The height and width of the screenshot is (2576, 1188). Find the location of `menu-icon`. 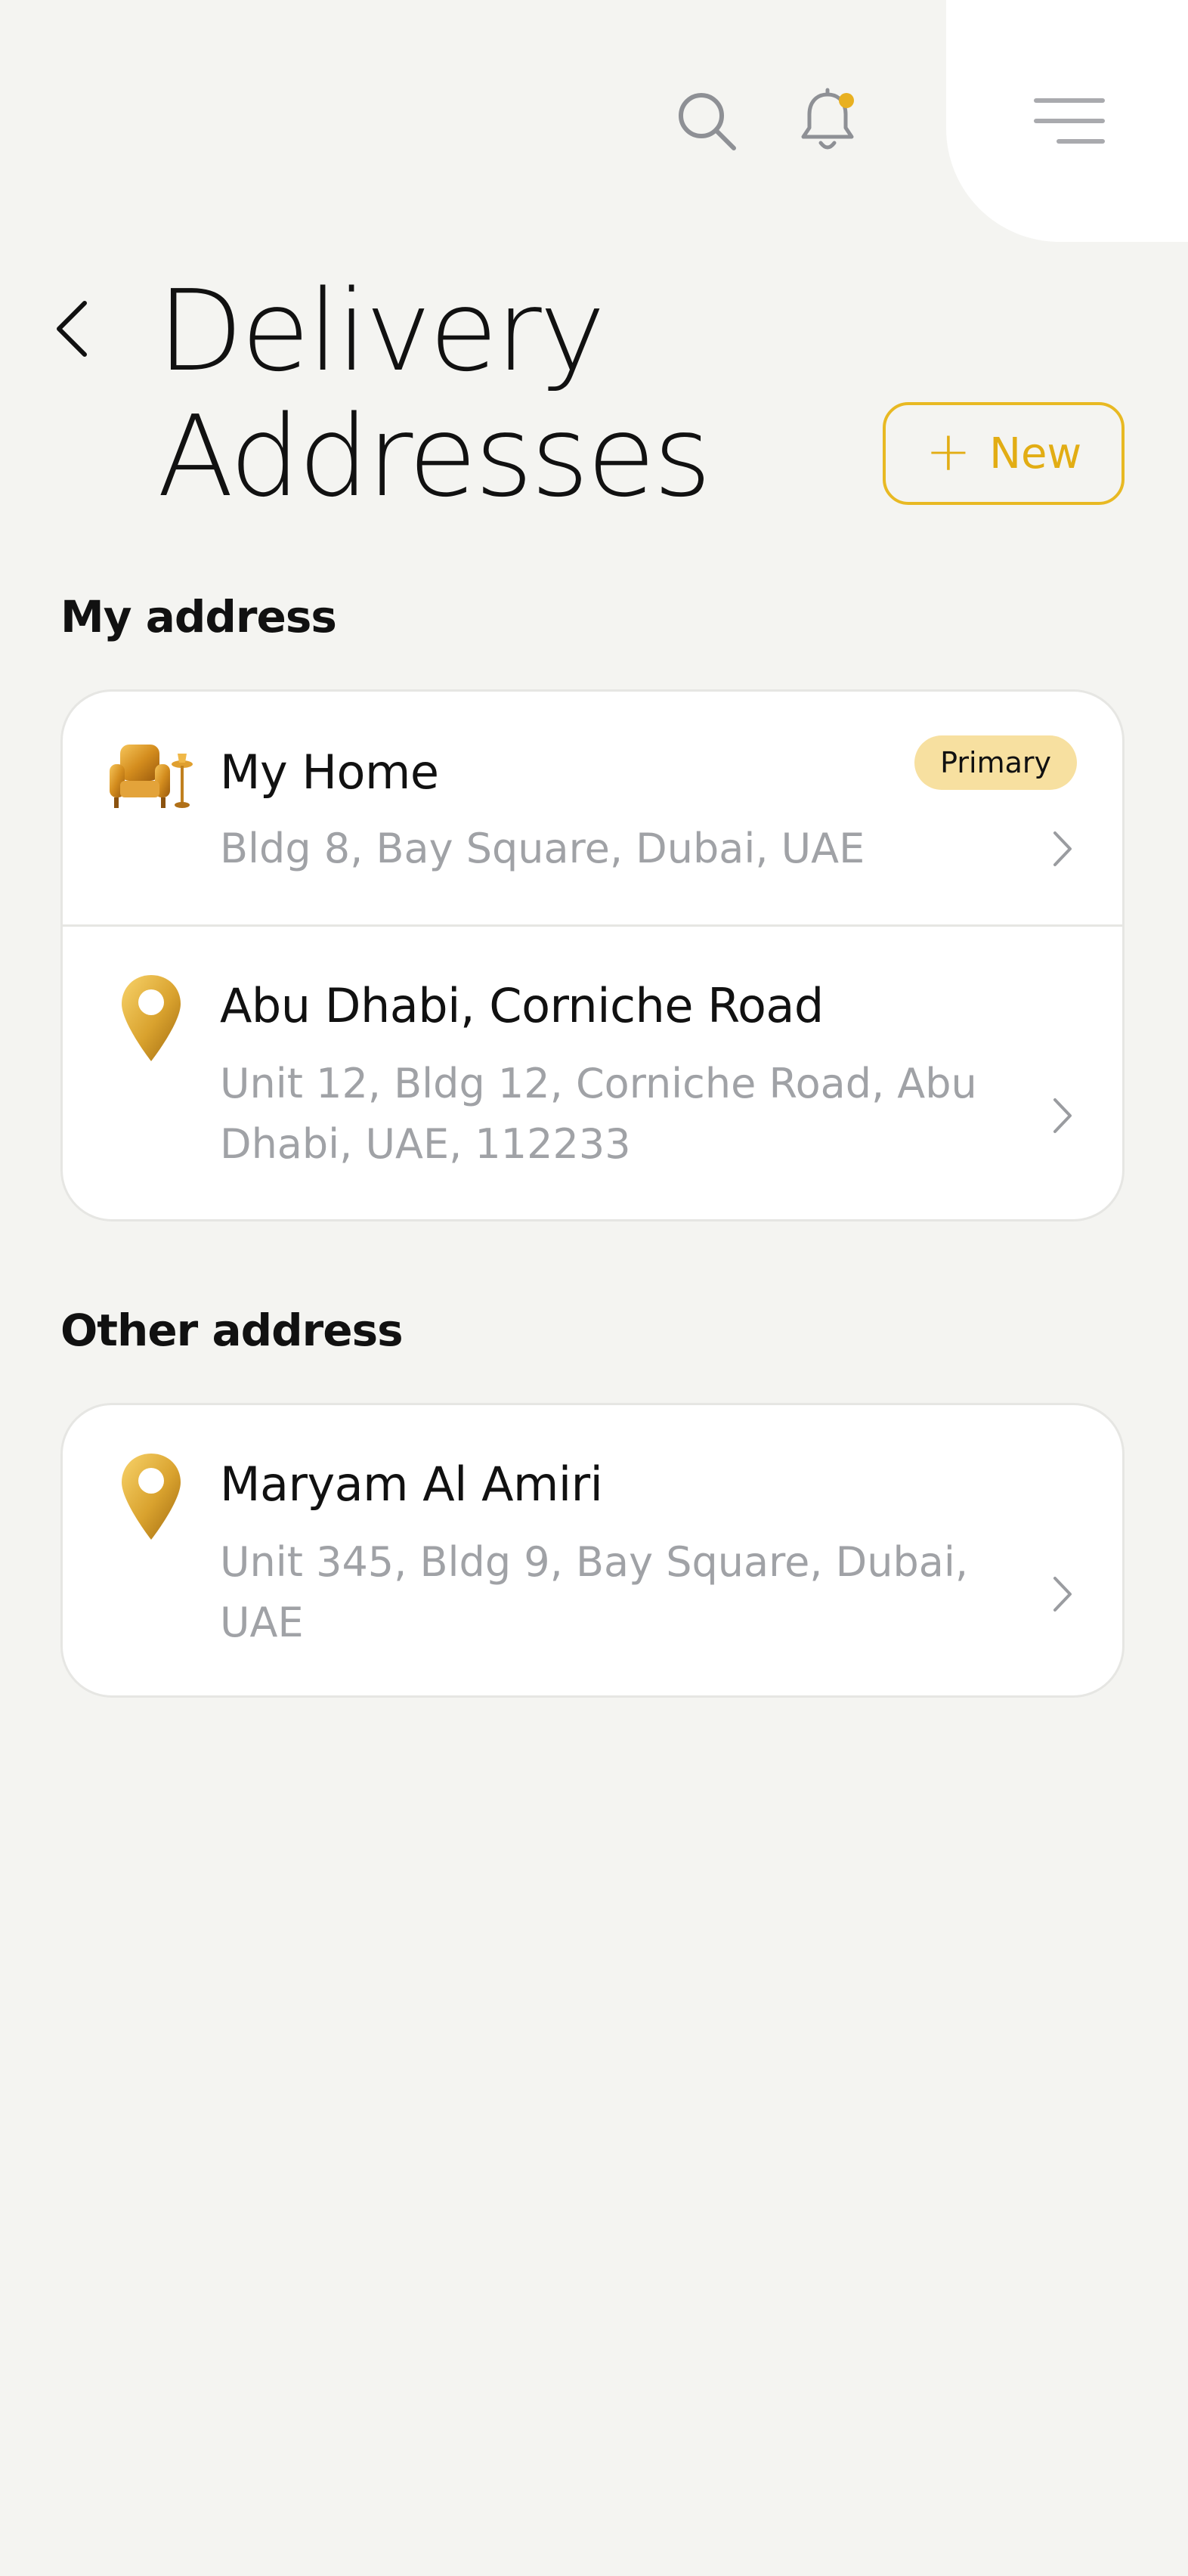

menu-icon is located at coordinates (1069, 121).